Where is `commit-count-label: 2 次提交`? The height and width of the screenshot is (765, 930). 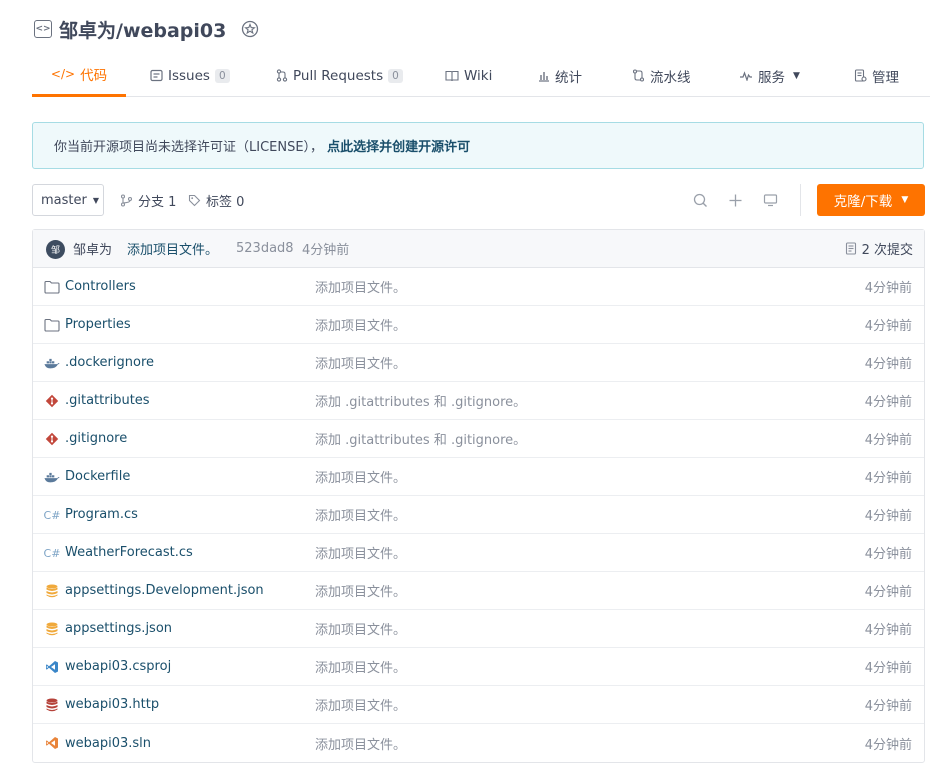 commit-count-label: 2 次提交 is located at coordinates (887, 250).